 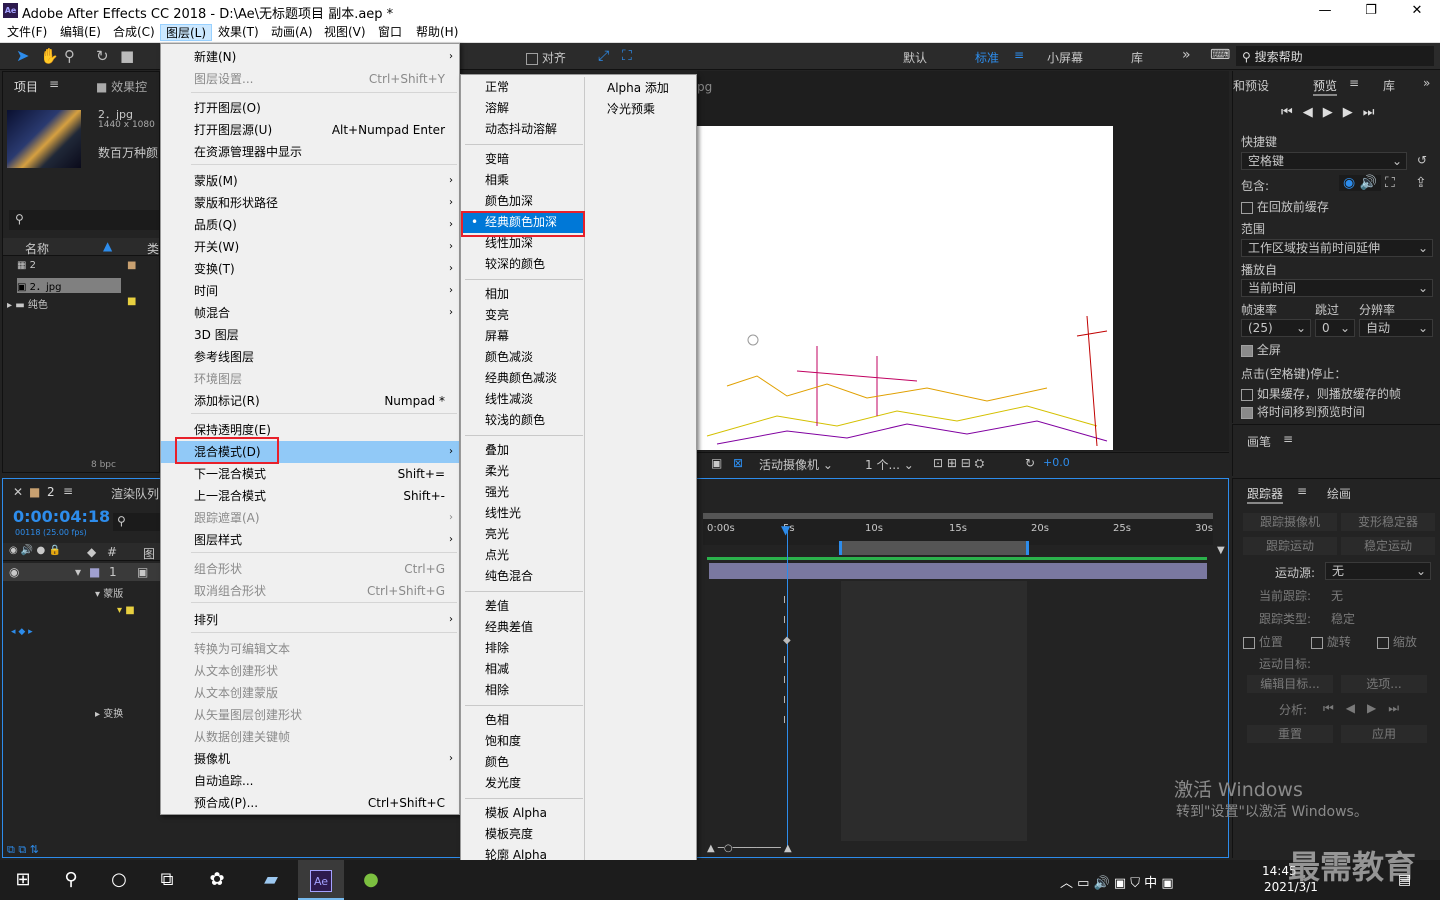 What do you see at coordinates (137, 522) in the screenshot?
I see `timeline-search: ⚲` at bounding box center [137, 522].